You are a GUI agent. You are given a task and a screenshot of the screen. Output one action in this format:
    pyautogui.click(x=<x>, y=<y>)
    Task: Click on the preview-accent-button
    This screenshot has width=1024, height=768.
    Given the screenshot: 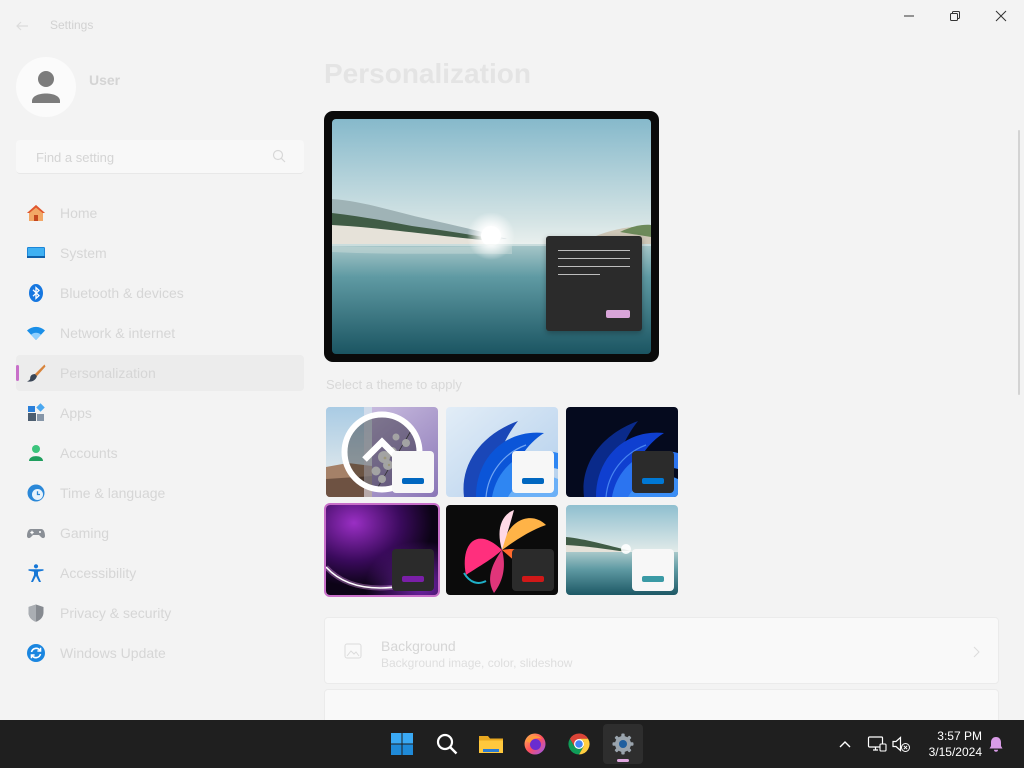 What is the action you would take?
    pyautogui.click(x=618, y=314)
    